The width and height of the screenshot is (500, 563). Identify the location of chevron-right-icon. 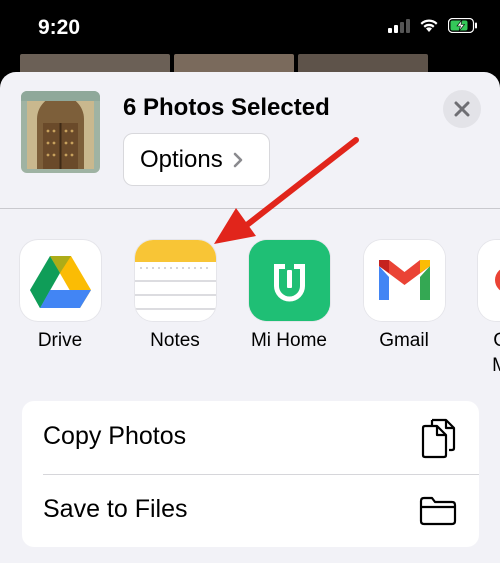
(238, 159).